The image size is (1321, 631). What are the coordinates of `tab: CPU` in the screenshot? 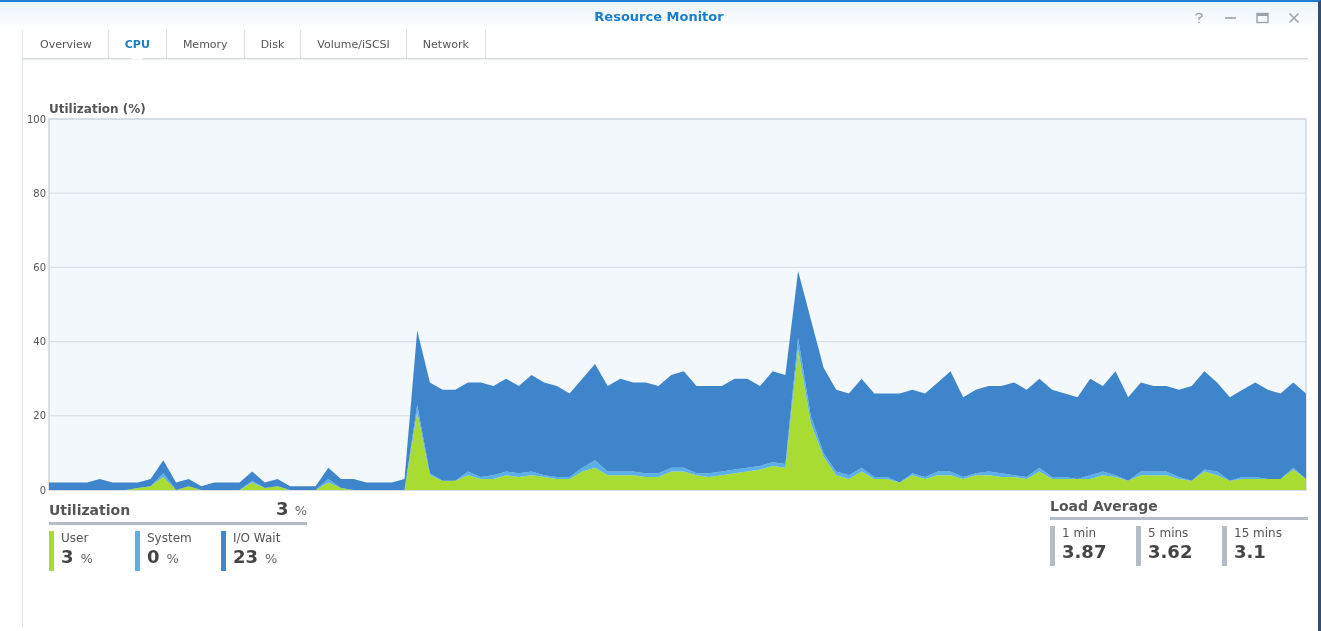 It's located at (137, 44).